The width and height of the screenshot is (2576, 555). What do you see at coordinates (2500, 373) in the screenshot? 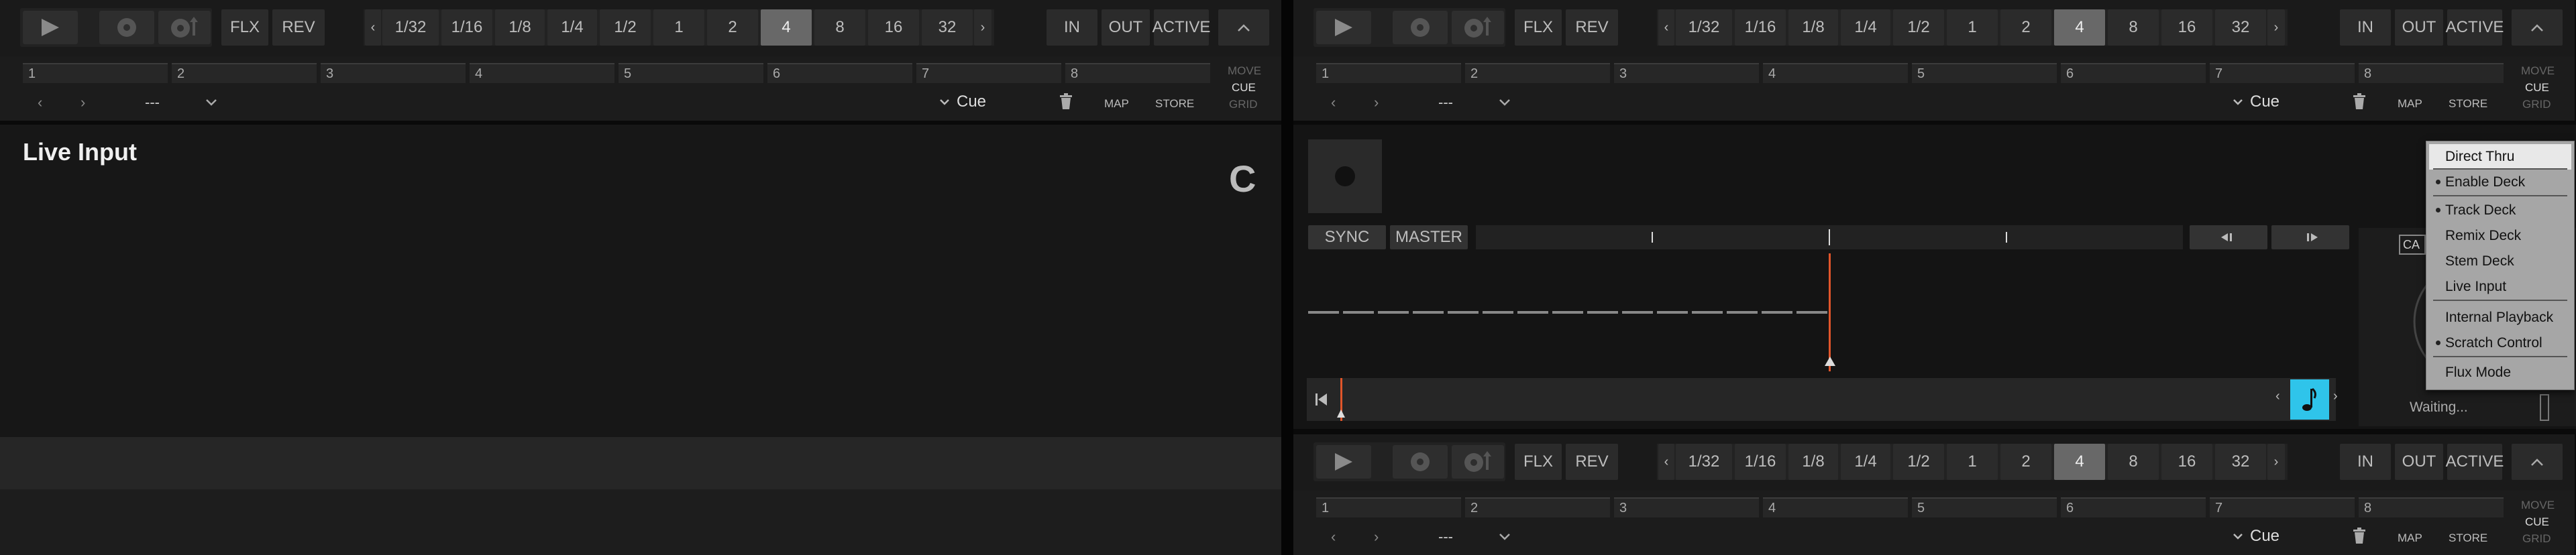
I see `deck-type-menu-item: Flux Mode` at bounding box center [2500, 373].